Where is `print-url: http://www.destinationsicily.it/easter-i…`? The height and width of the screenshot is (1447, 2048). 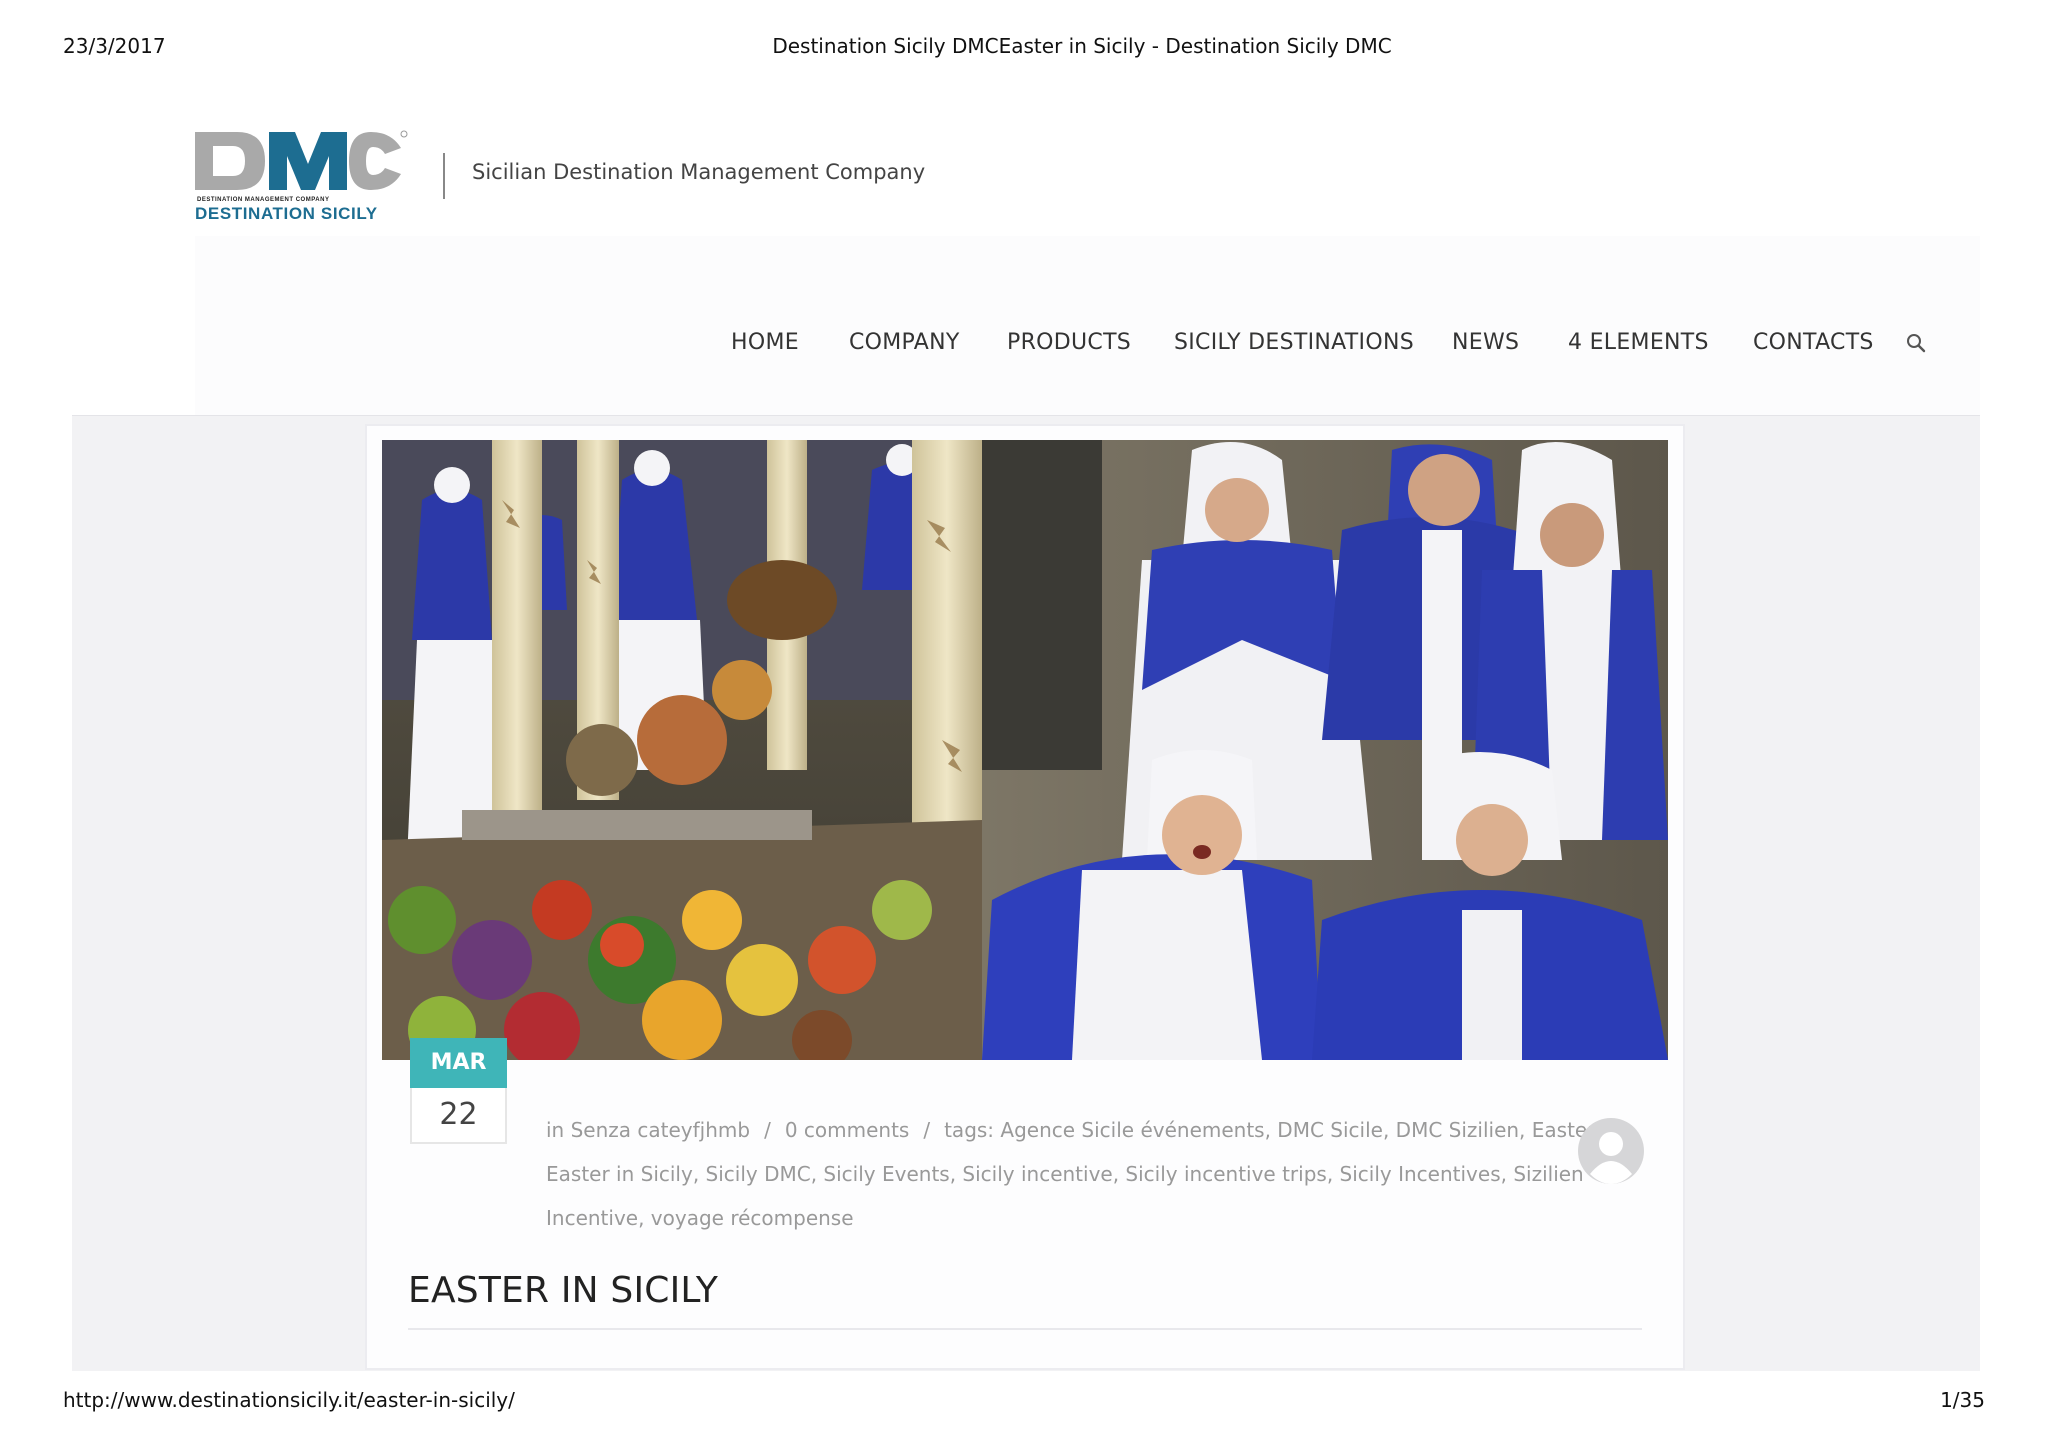 print-url: http://www.destinationsicily.it/easter-i… is located at coordinates (289, 1400).